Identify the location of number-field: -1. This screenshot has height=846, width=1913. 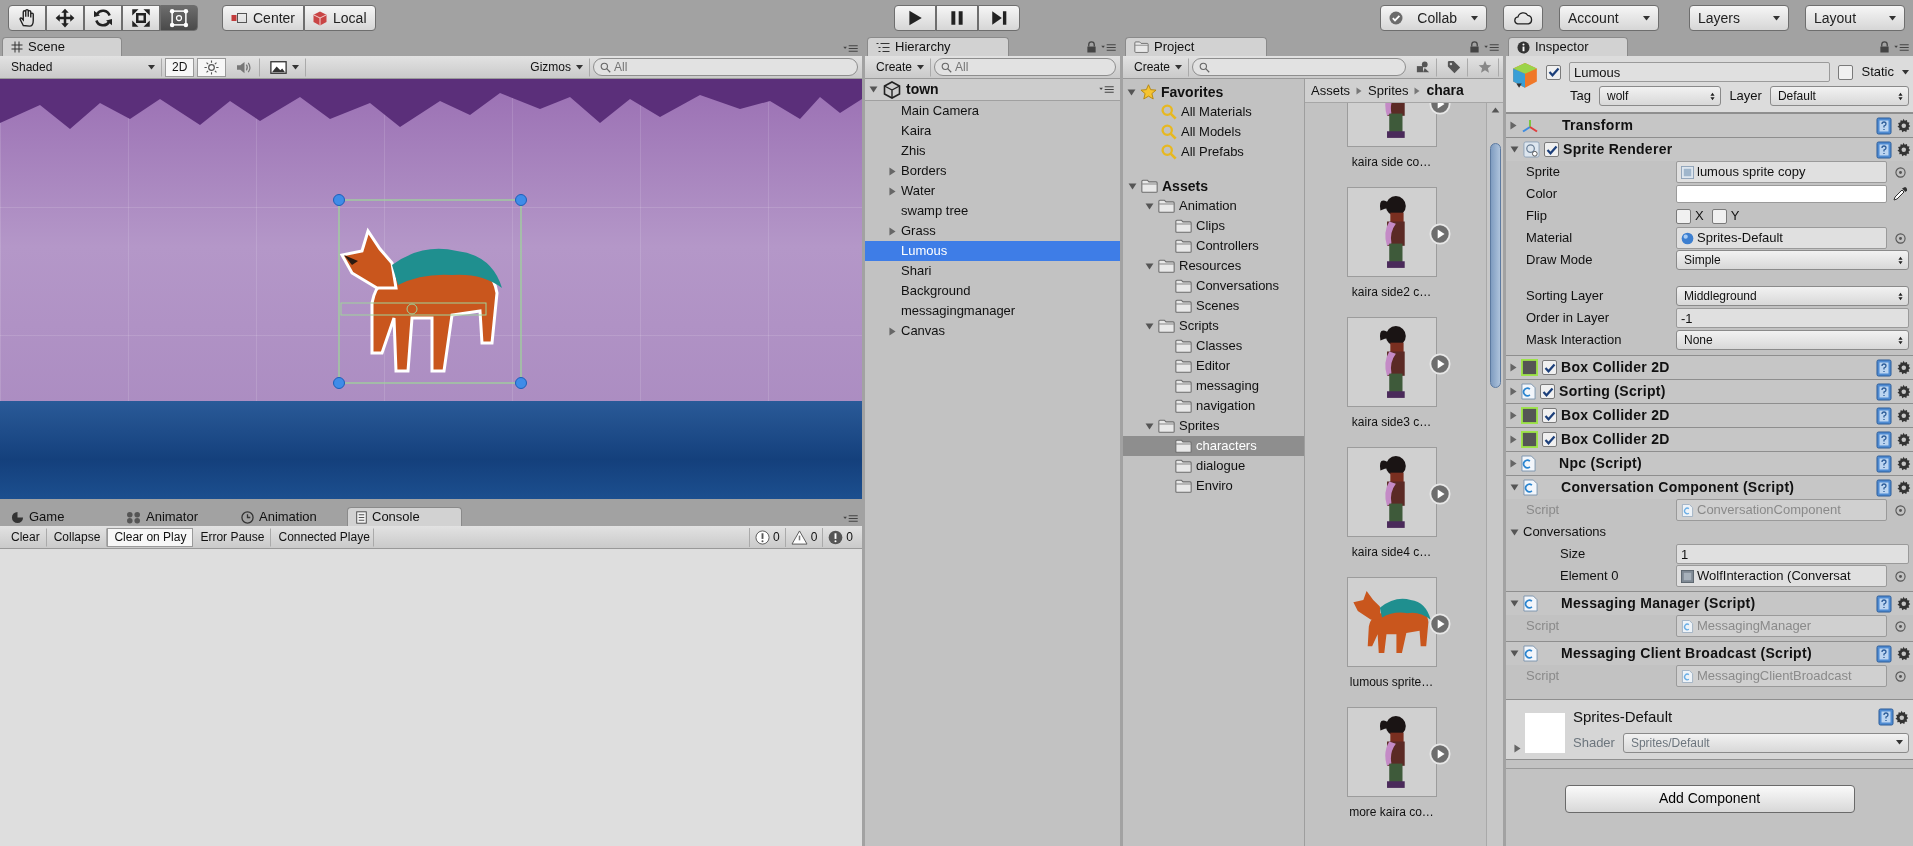
(1792, 318).